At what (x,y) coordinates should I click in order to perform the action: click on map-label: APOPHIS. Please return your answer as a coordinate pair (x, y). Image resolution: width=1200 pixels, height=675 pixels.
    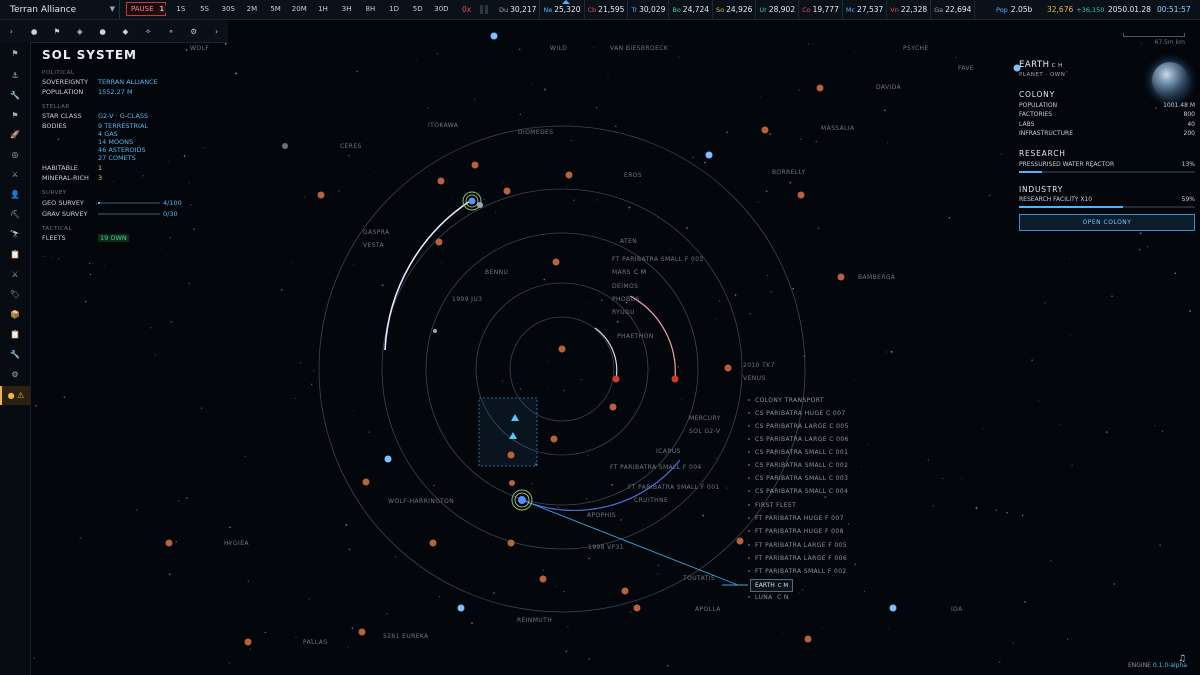
    Looking at the image, I should click on (601, 515).